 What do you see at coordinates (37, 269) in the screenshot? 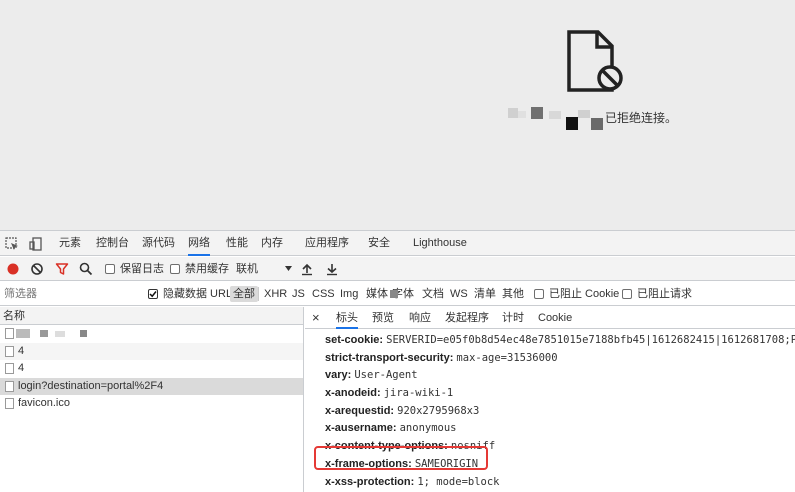
I see `clear-icon` at bounding box center [37, 269].